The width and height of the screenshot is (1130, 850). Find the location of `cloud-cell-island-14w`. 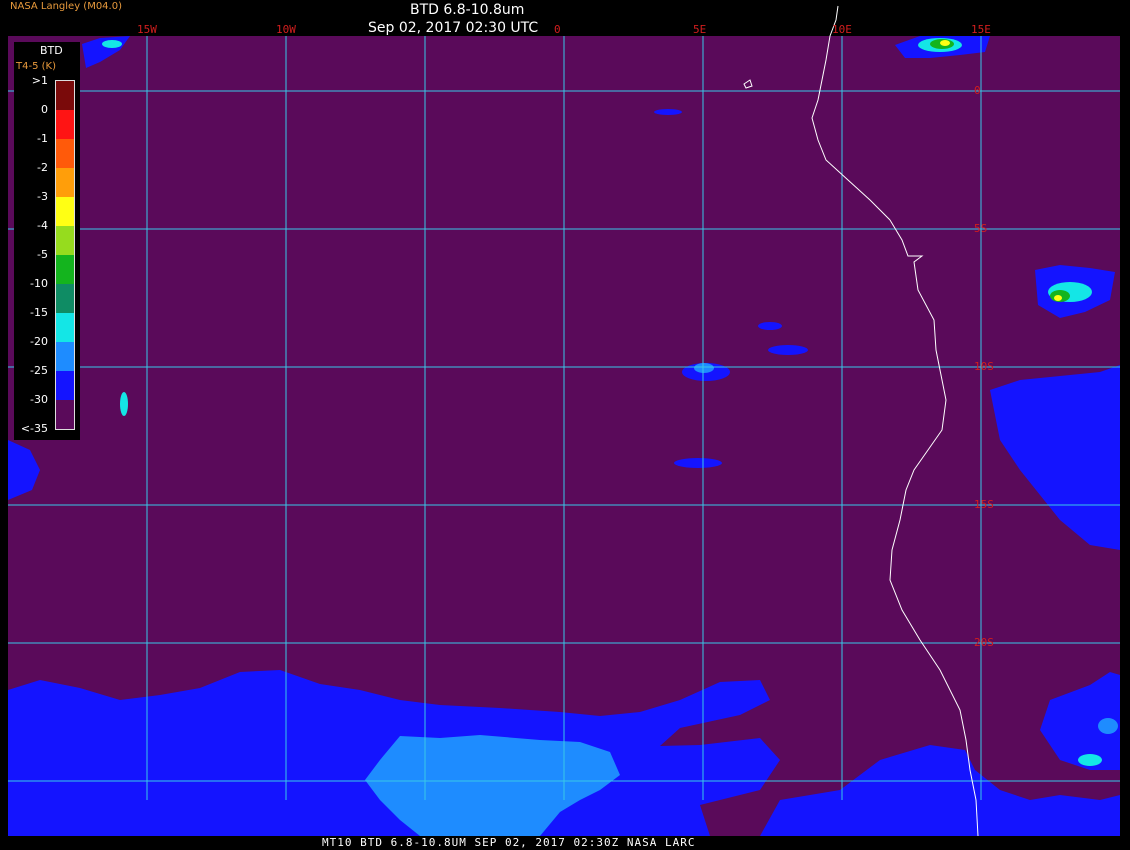

cloud-cell-island-14w is located at coordinates (124, 404).